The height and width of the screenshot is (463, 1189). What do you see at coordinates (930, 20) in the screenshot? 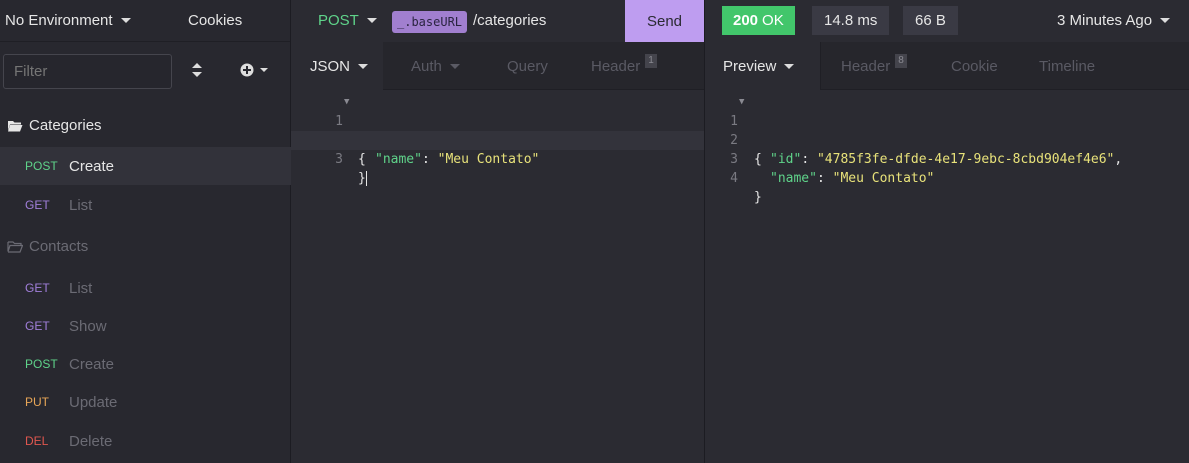
I see `response-size: 66 B` at bounding box center [930, 20].